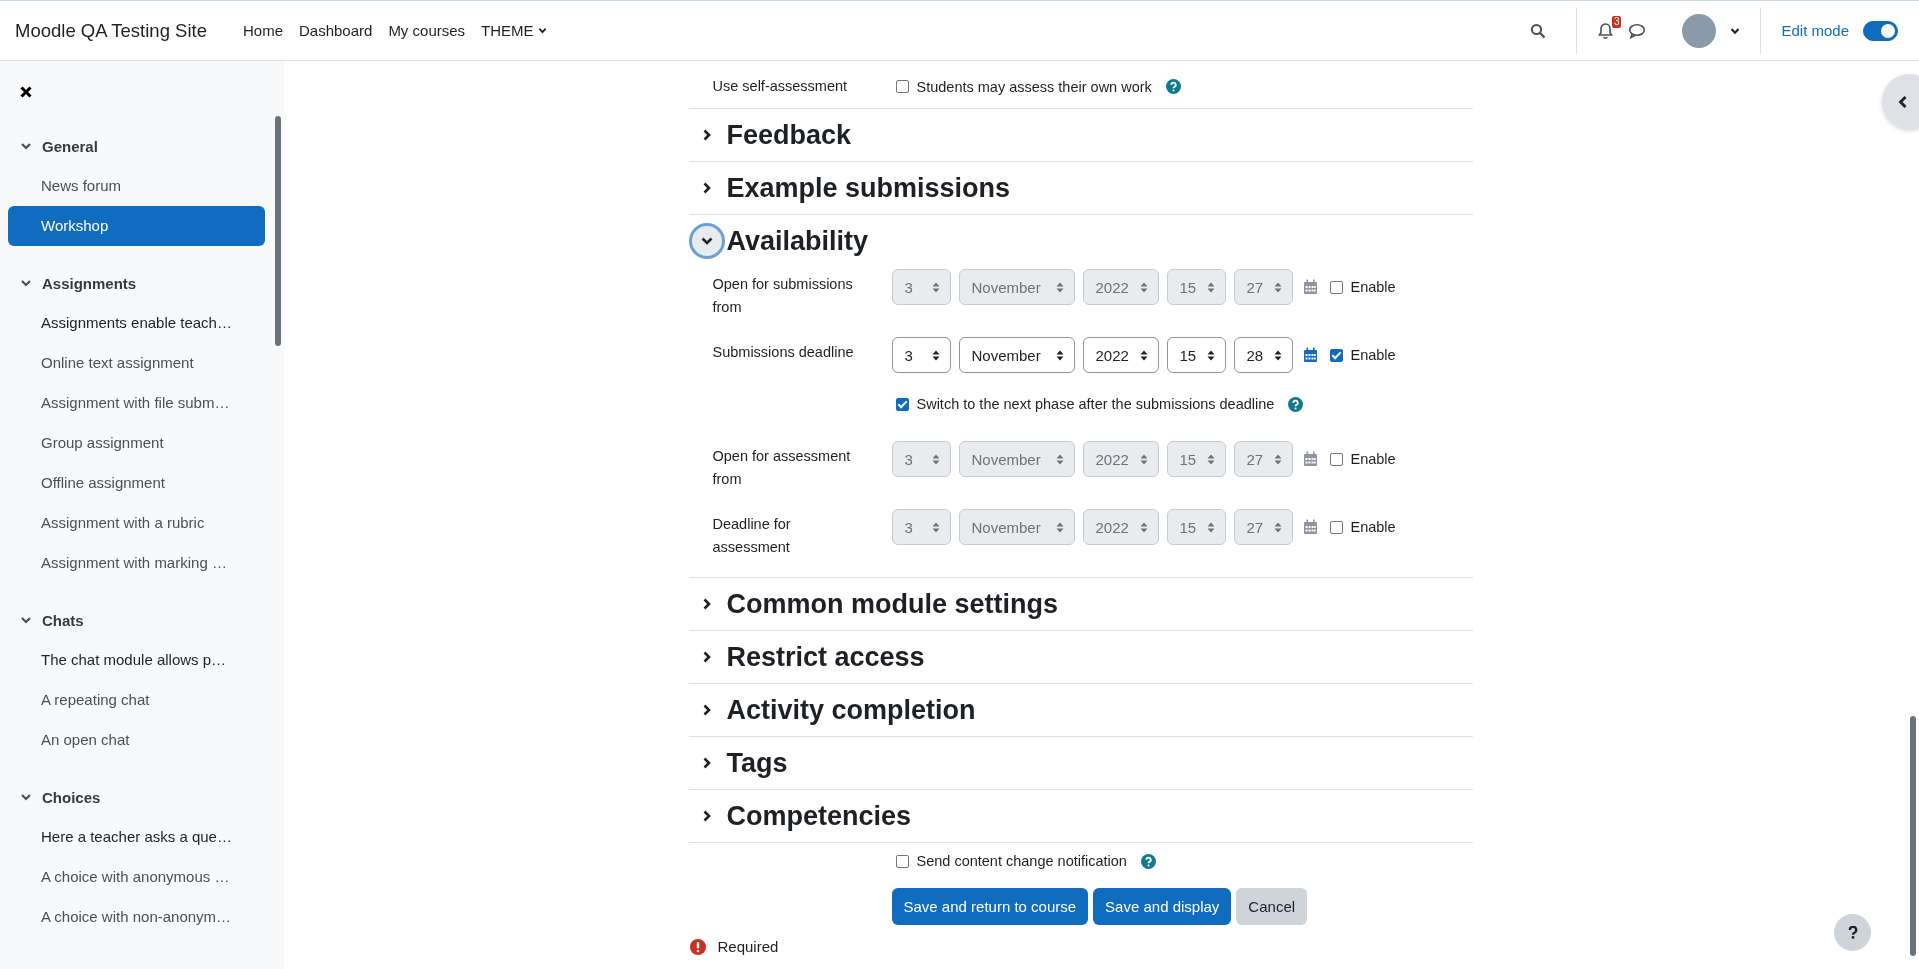  What do you see at coordinates (111, 30) in the screenshot?
I see `site-name: Moodle QA Testing Site` at bounding box center [111, 30].